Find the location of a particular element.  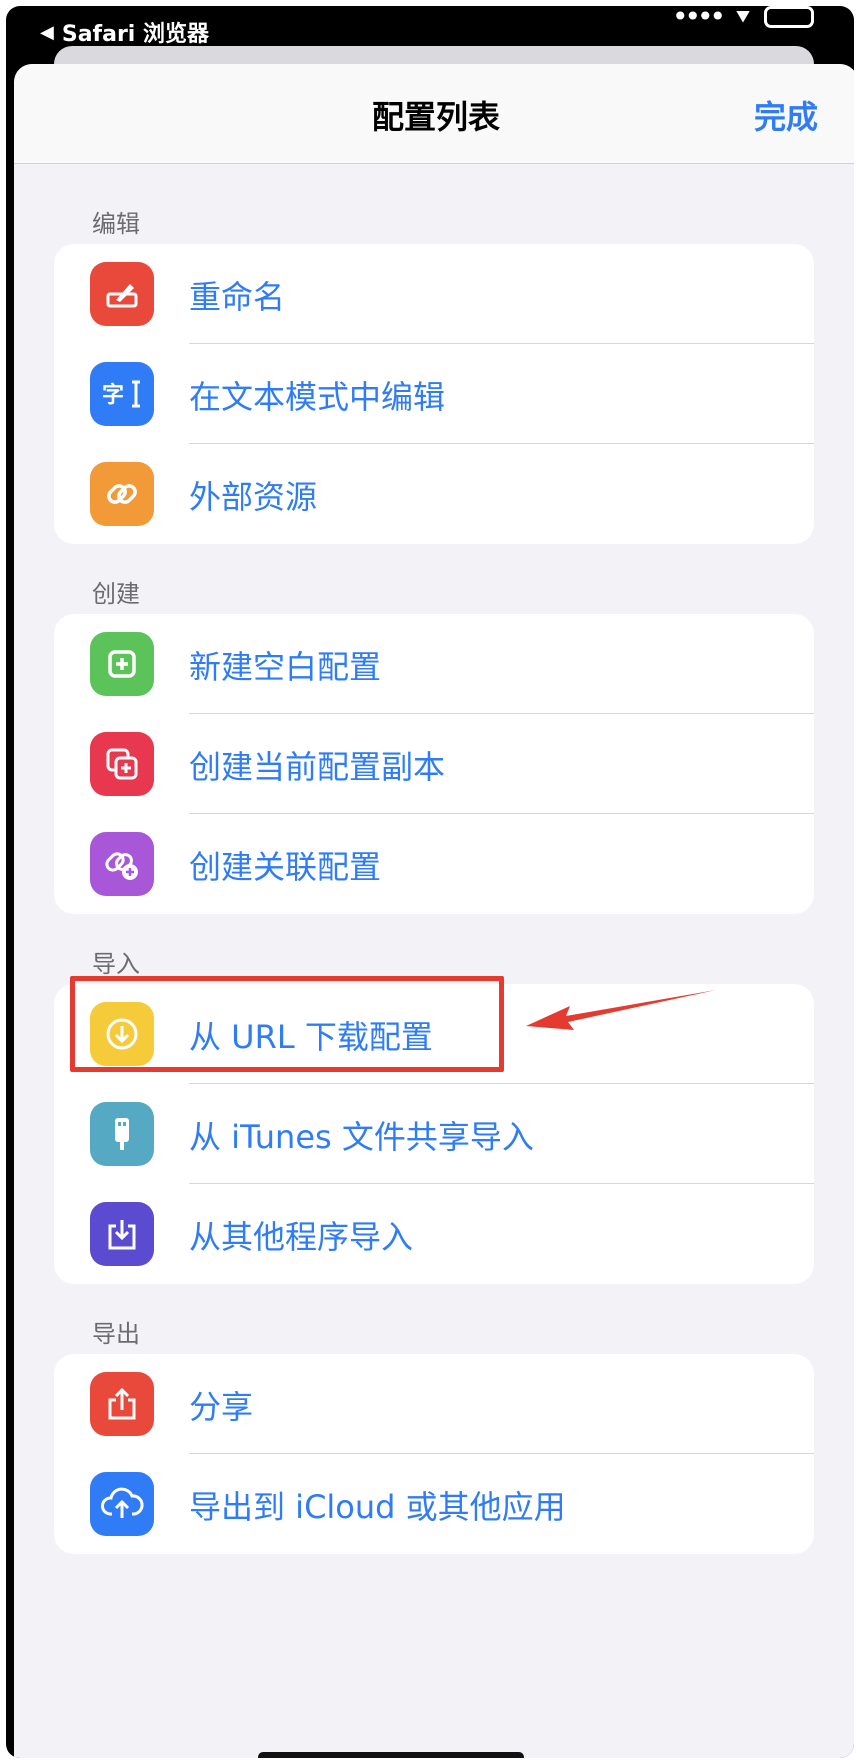

other-app-import-label: 从其他程序导入 is located at coordinates (301, 1237).